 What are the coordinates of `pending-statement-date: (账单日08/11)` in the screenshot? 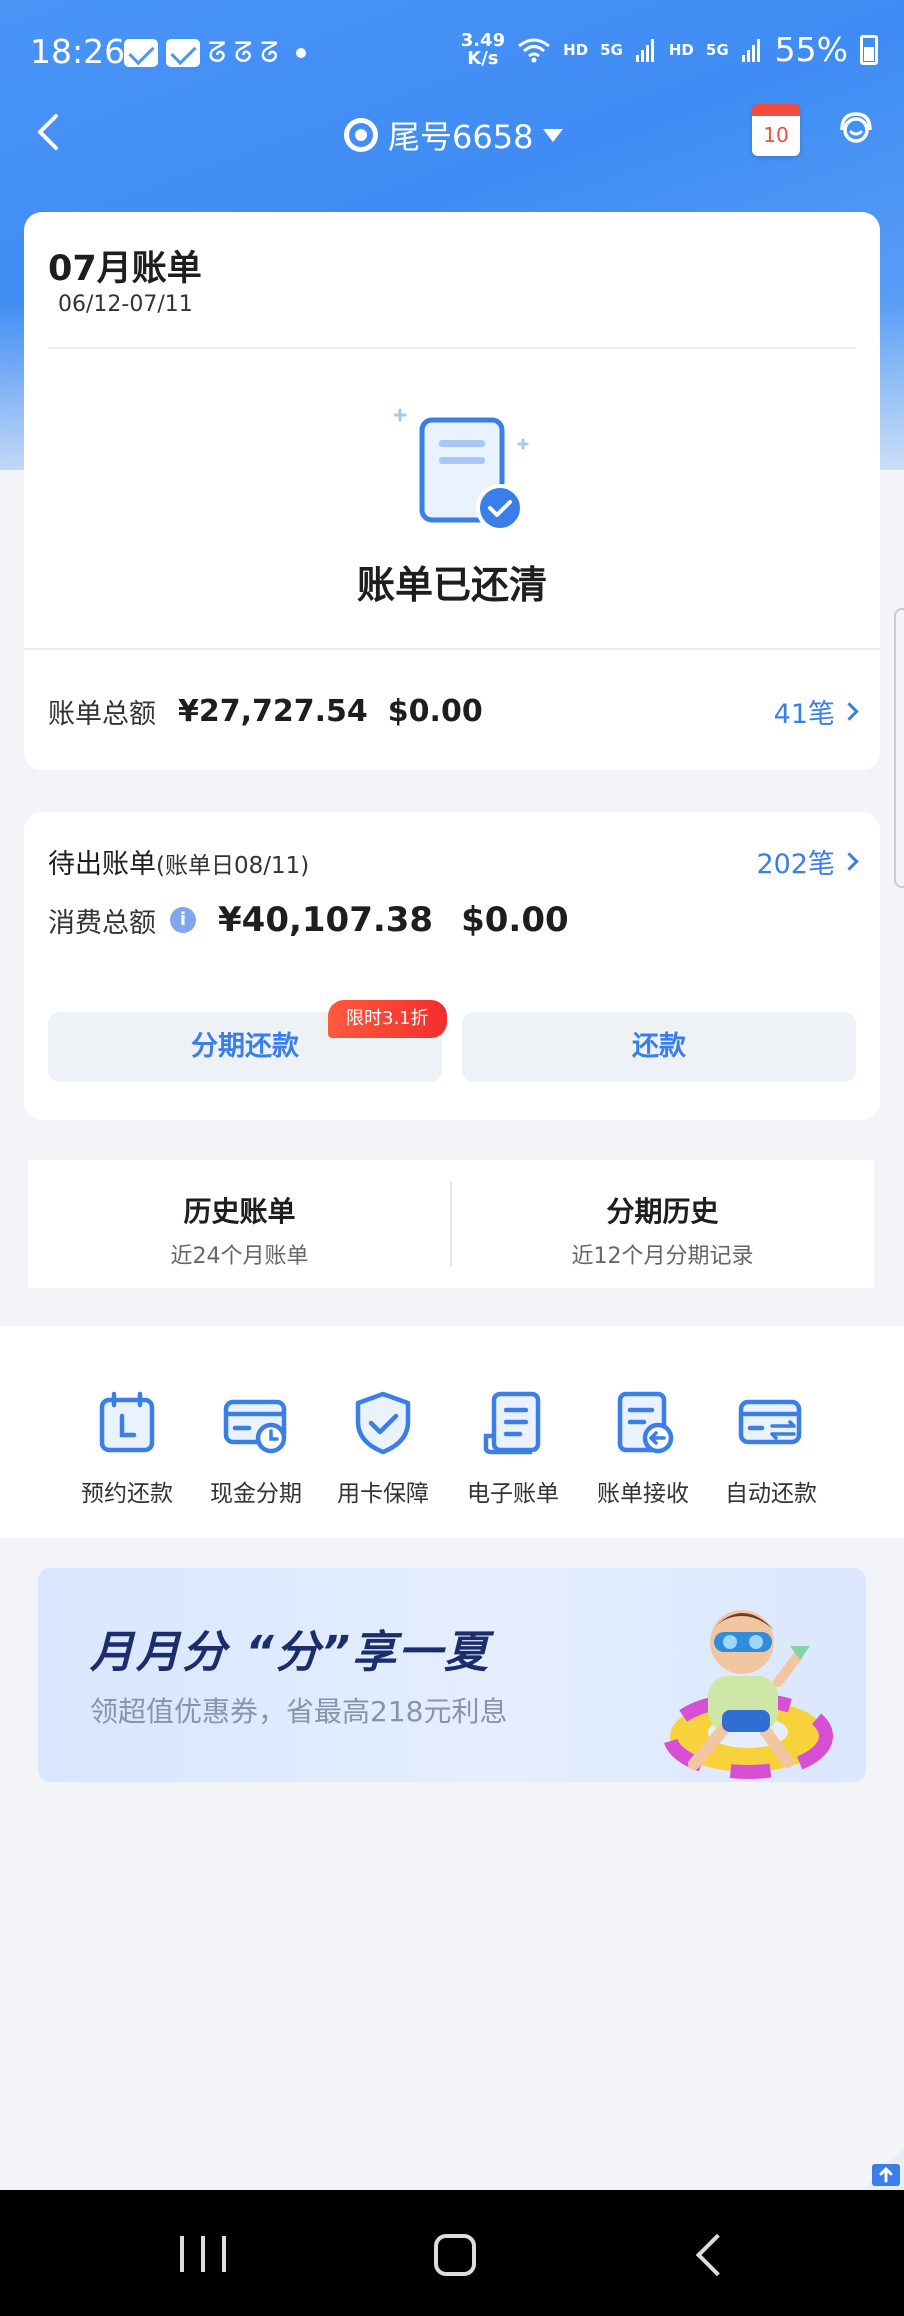 It's located at (233, 866).